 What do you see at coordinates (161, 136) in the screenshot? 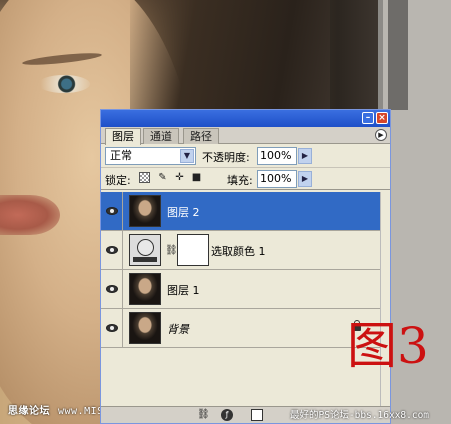
I see `tab-channels: 通道` at bounding box center [161, 136].